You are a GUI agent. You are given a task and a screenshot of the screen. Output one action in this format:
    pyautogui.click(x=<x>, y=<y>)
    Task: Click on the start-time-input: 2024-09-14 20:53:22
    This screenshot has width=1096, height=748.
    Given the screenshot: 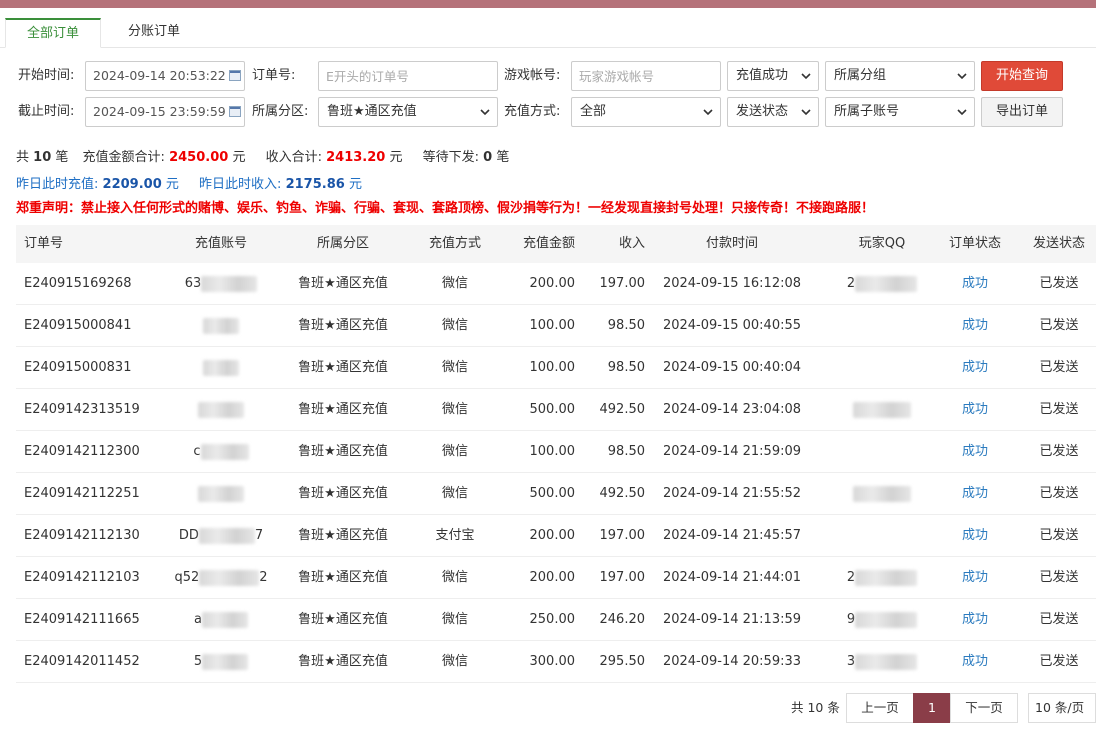 What is the action you would take?
    pyautogui.click(x=165, y=76)
    